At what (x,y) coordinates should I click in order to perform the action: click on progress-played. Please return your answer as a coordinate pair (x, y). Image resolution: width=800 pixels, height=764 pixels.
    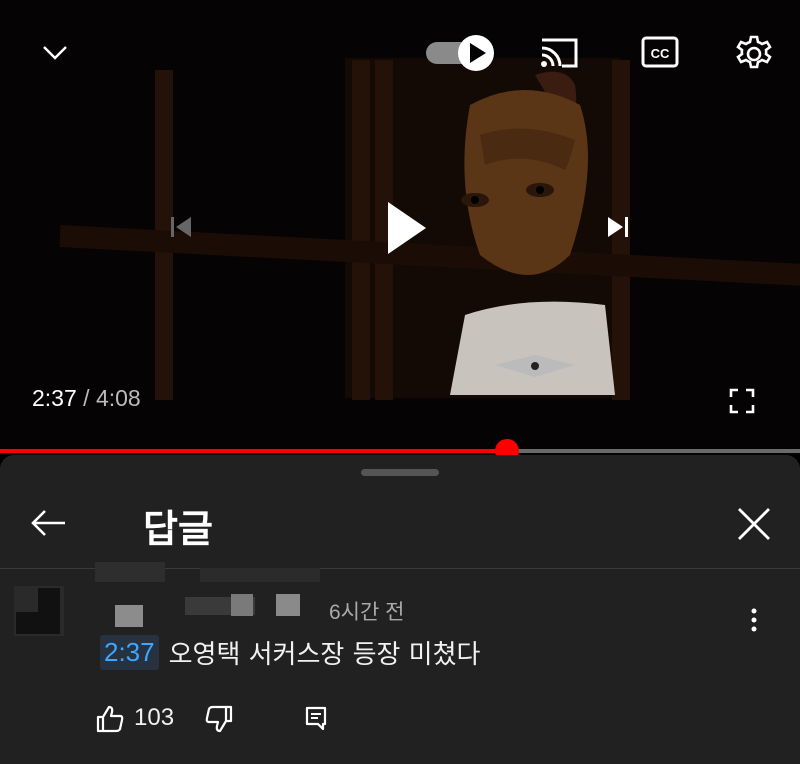
    Looking at the image, I should click on (254, 451).